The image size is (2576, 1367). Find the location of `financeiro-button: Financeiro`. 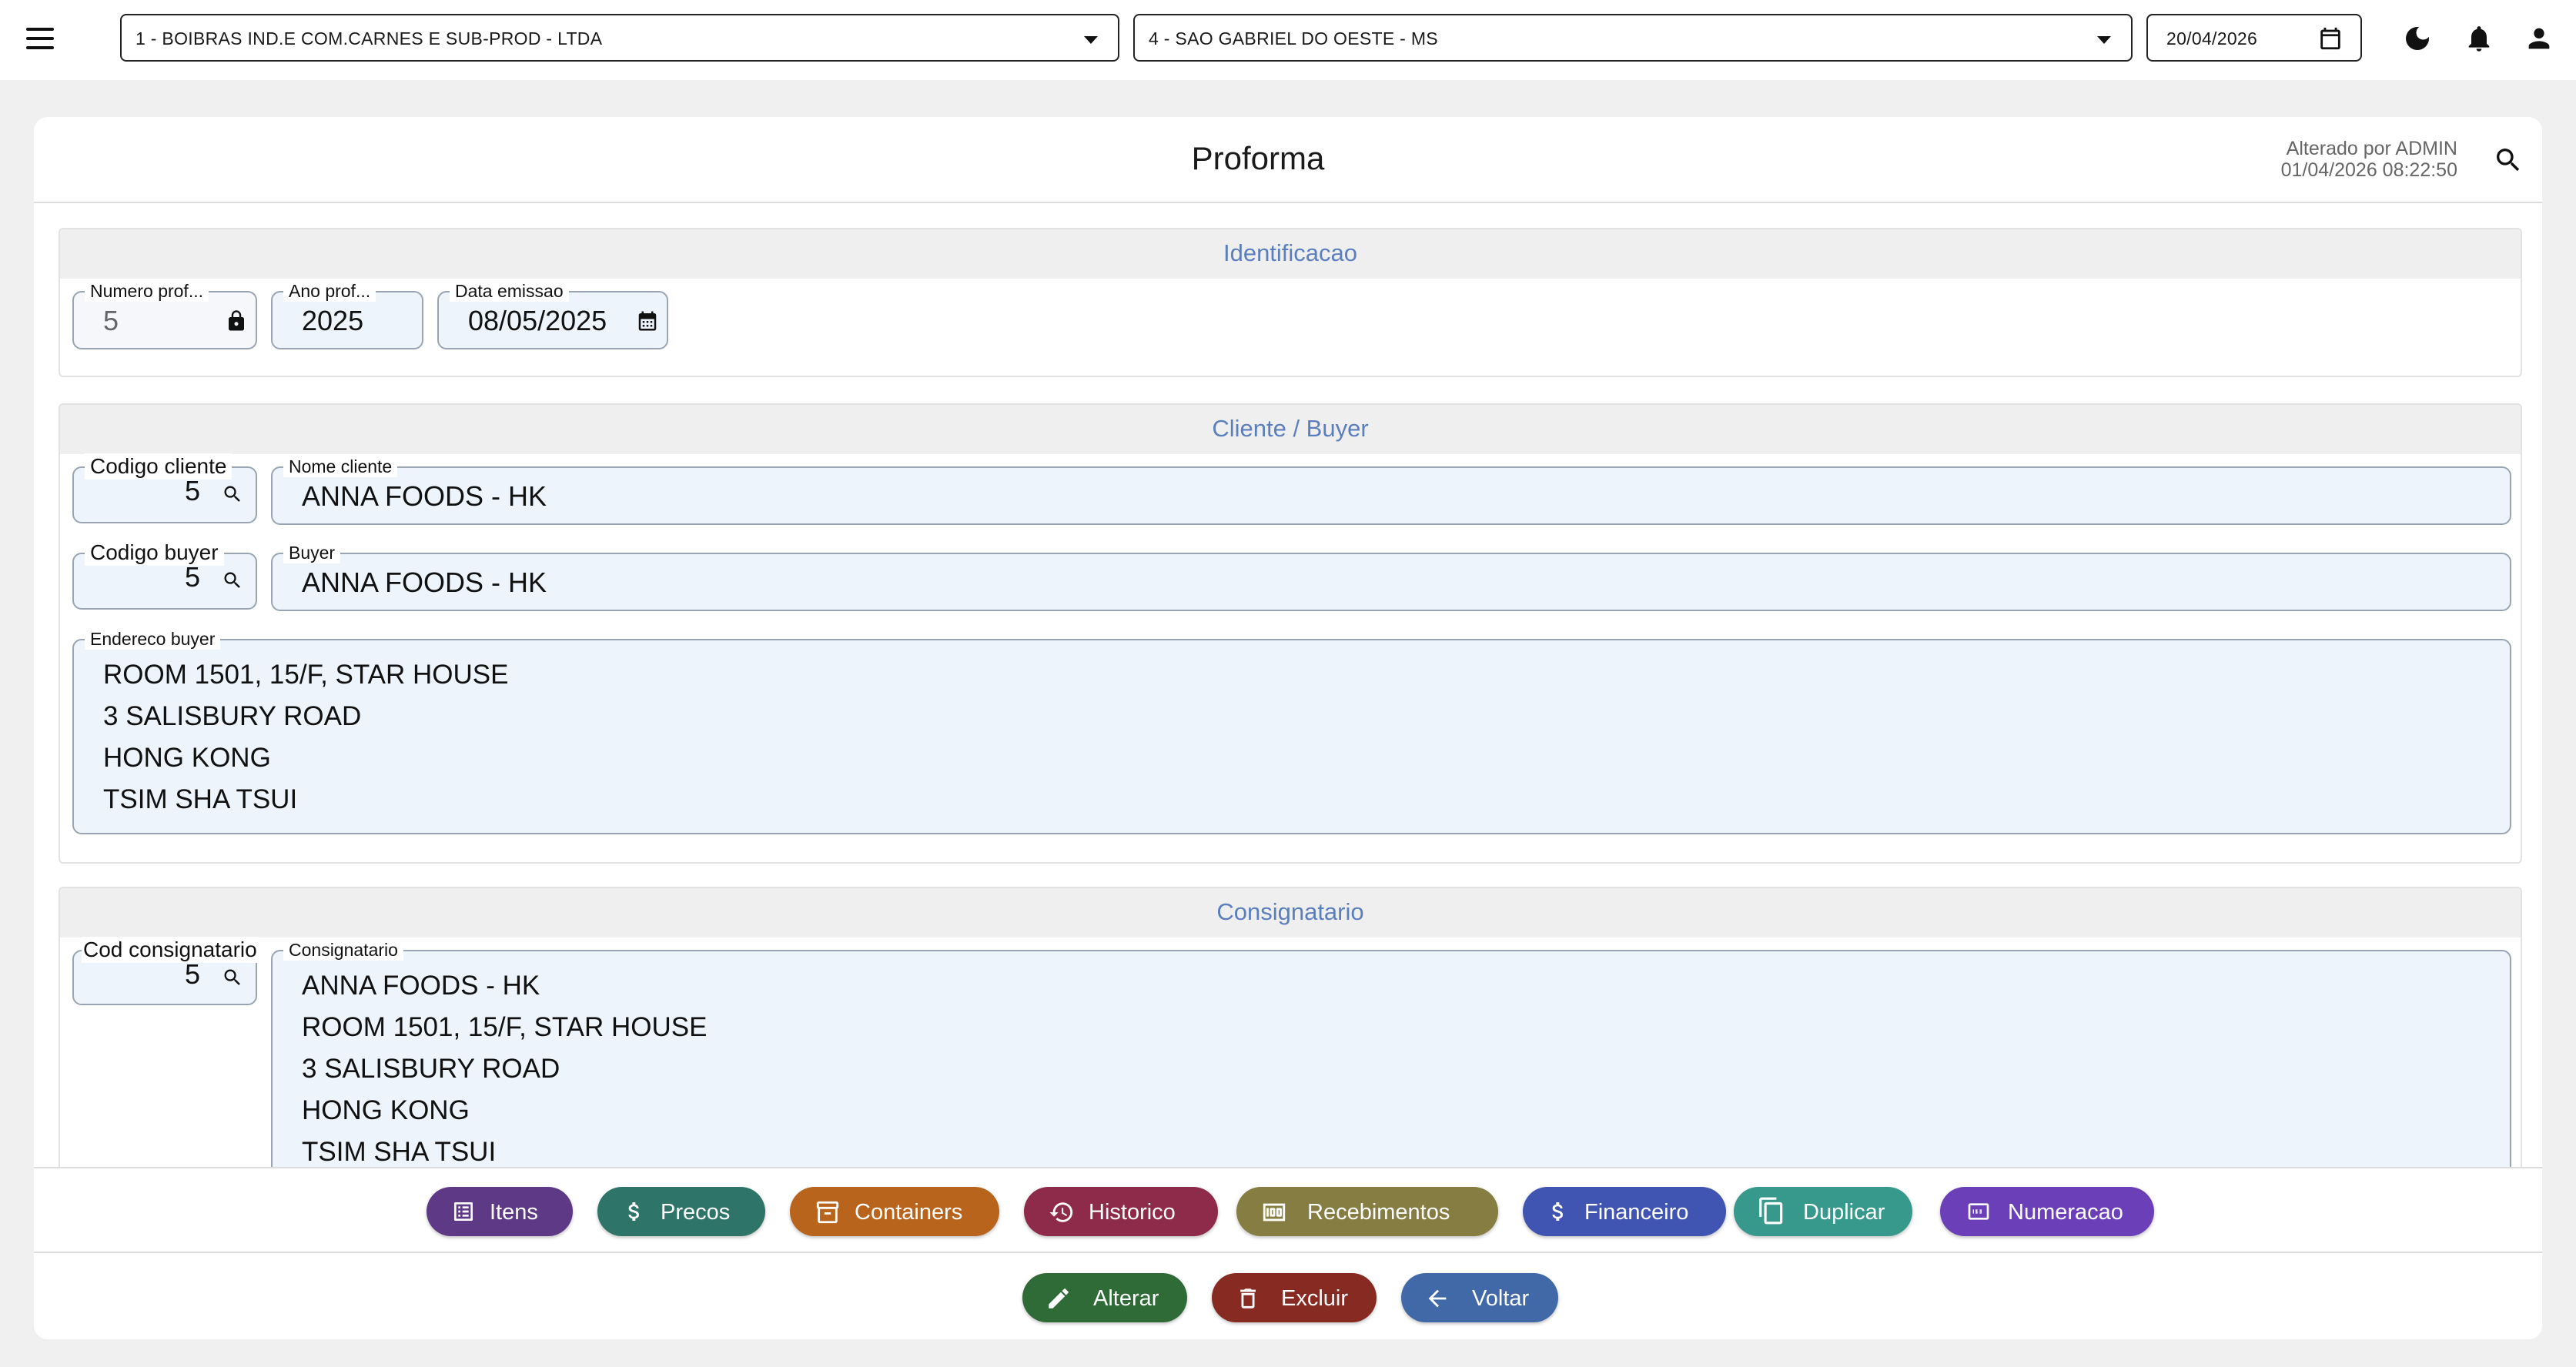

financeiro-button: Financeiro is located at coordinates (1625, 1211).